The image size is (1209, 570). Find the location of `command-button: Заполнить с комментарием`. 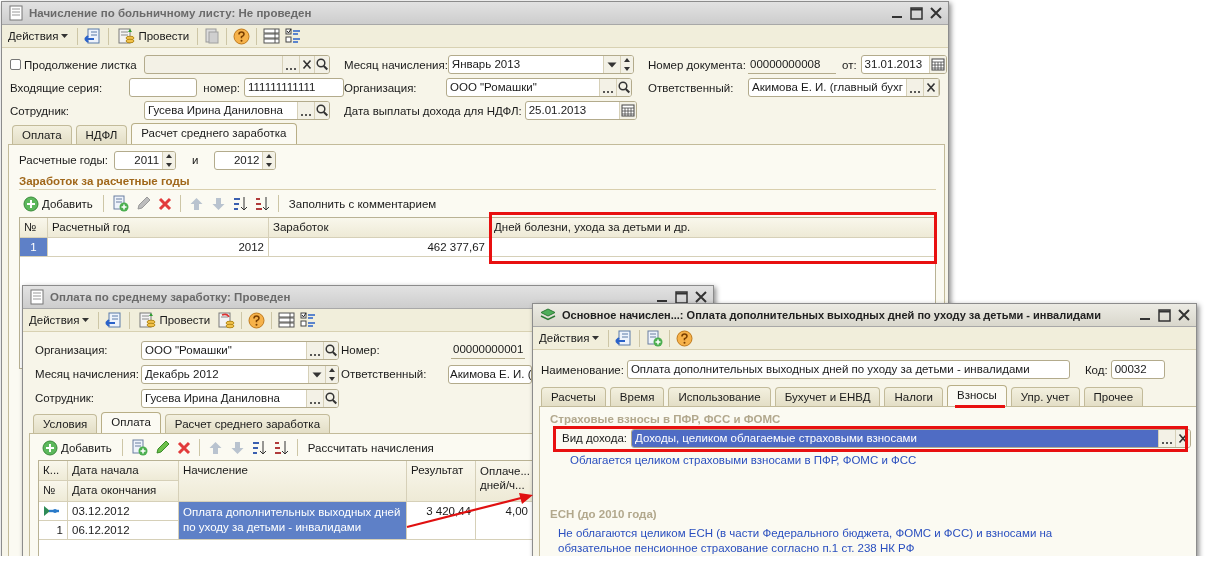

command-button: Заполнить с комментарием is located at coordinates (362, 203).